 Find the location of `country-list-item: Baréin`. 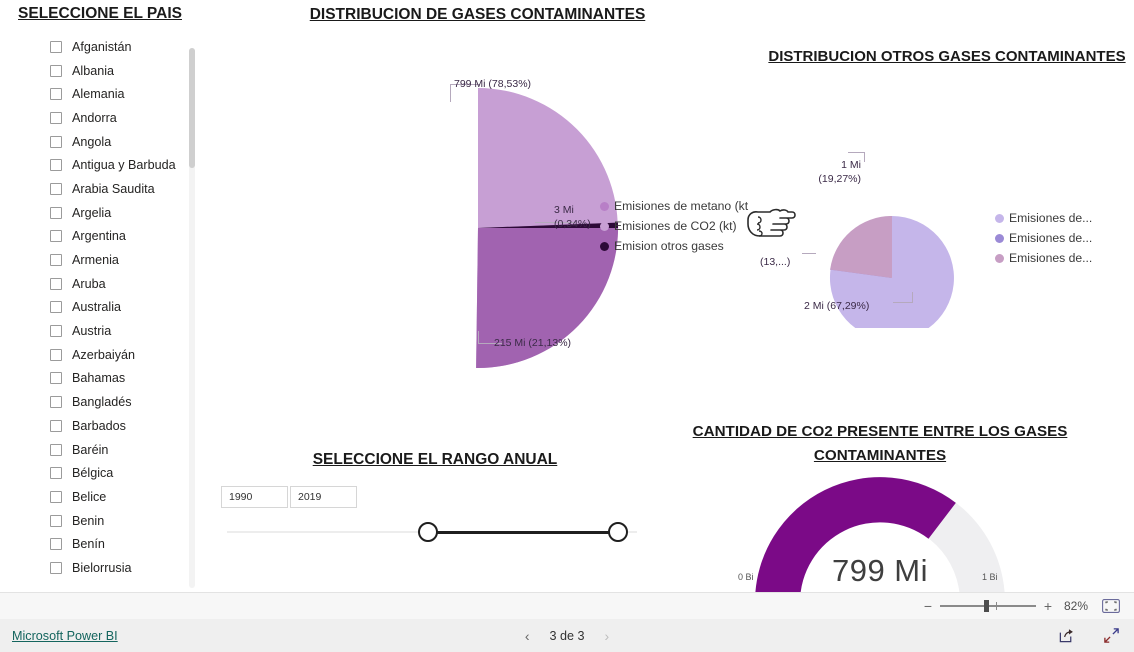

country-list-item: Baréin is located at coordinates (125, 450).